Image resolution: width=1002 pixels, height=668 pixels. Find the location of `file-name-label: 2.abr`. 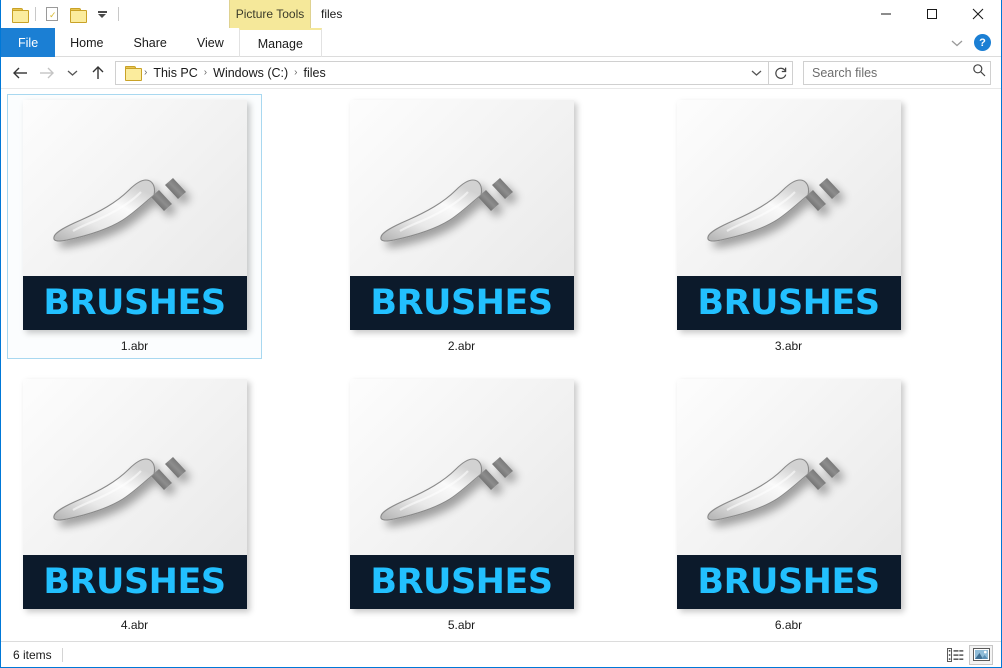

file-name-label: 2.abr is located at coordinates (461, 346).